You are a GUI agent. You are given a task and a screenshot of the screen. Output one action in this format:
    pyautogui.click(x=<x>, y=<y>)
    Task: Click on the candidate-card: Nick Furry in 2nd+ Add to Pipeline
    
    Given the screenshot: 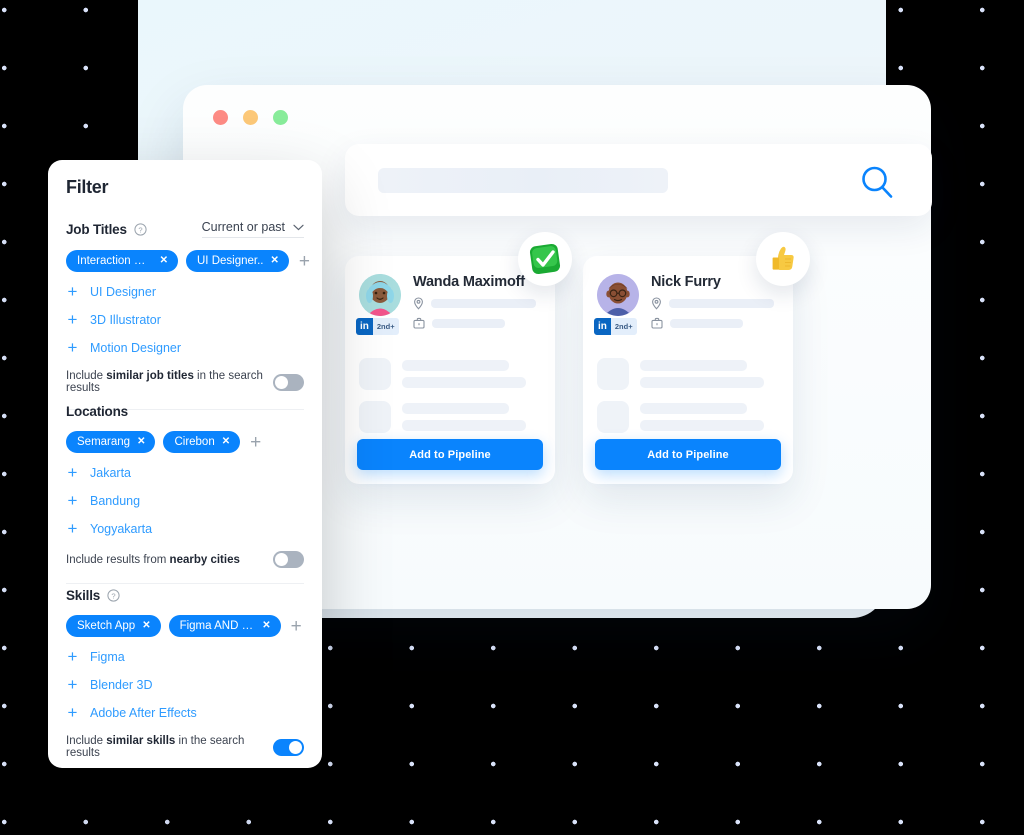 What is the action you would take?
    pyautogui.click(x=688, y=370)
    